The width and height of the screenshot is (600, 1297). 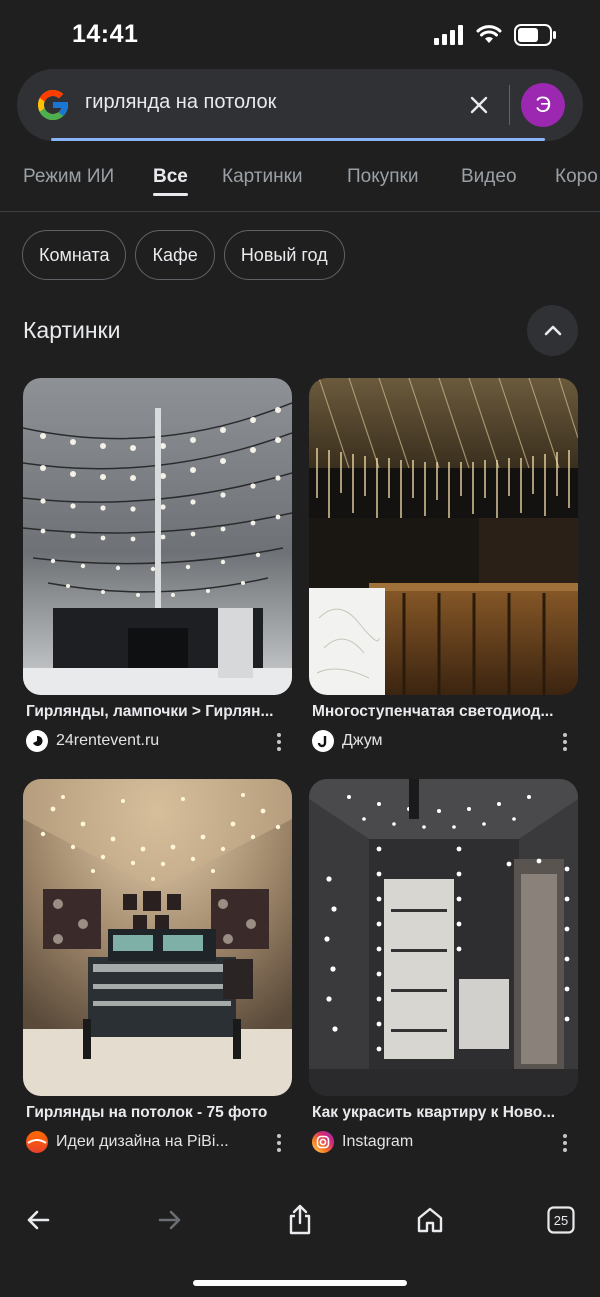 I want to click on pibi-icon, so click(x=37, y=1142).